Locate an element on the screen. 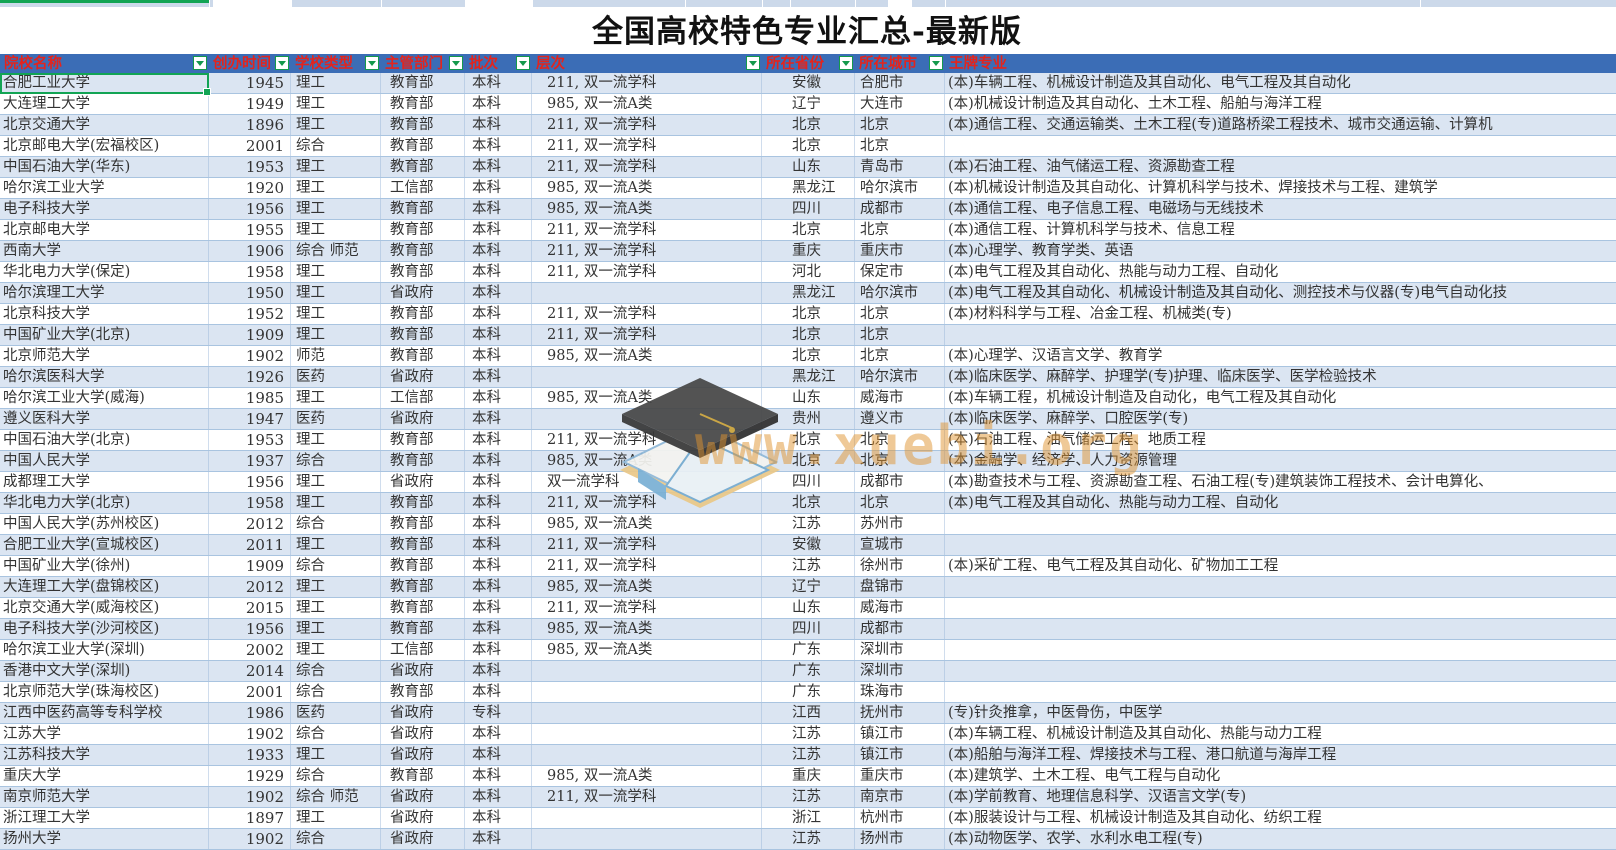 This screenshot has width=1616, height=850. cell-name: 北京邮电大学 is located at coordinates (104, 230).